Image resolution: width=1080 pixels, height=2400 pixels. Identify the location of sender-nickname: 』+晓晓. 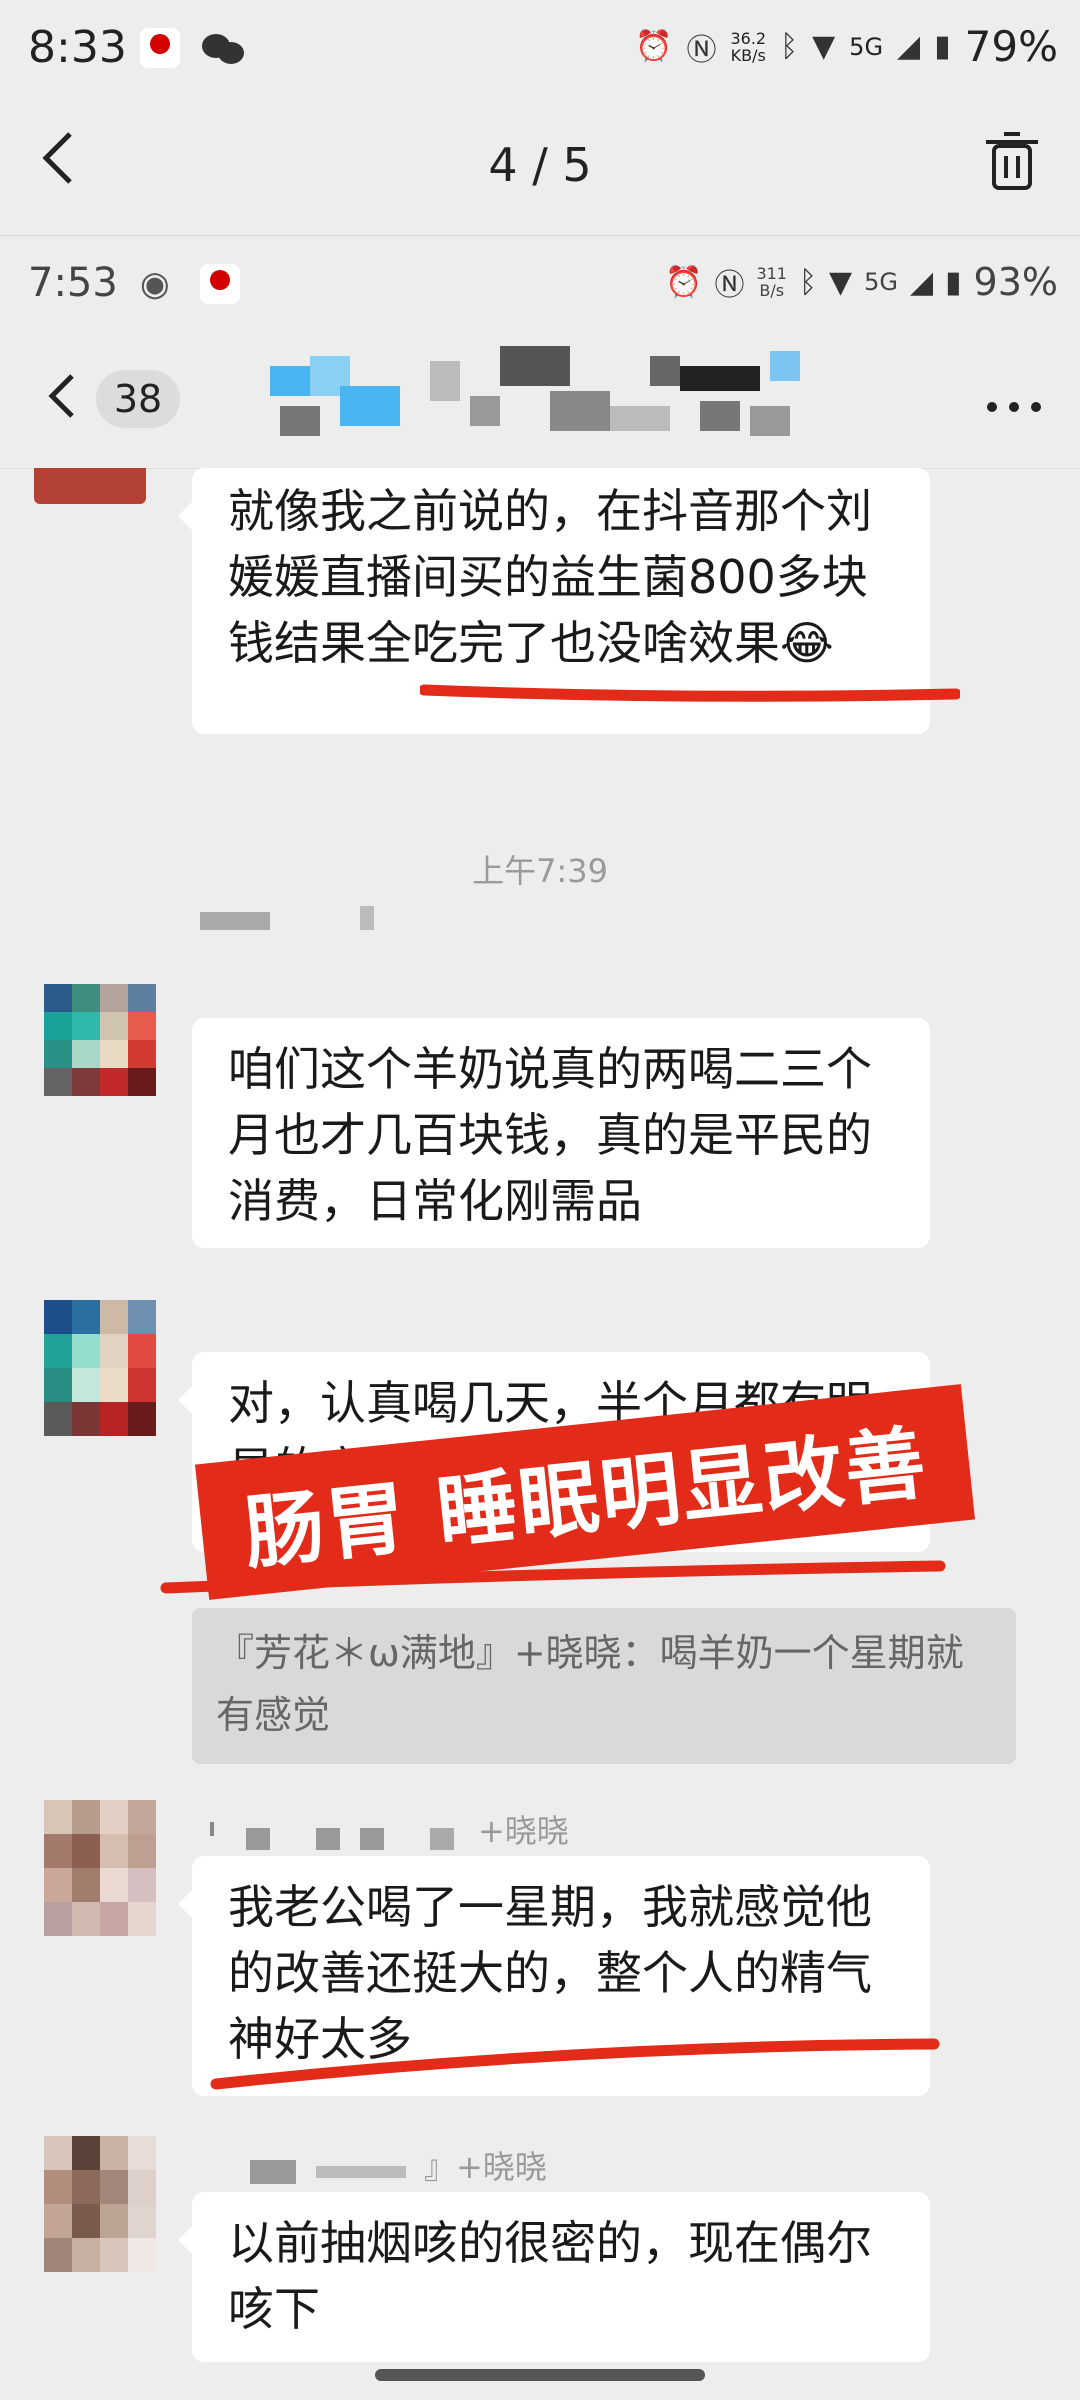
(485, 2167).